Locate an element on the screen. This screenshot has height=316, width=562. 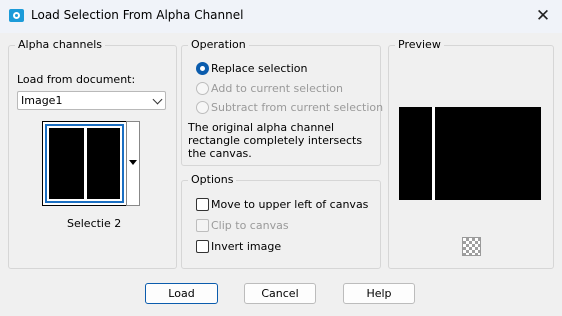
title-bar: Load Selection From Alpha Channel ✕ is located at coordinates (281, 16).